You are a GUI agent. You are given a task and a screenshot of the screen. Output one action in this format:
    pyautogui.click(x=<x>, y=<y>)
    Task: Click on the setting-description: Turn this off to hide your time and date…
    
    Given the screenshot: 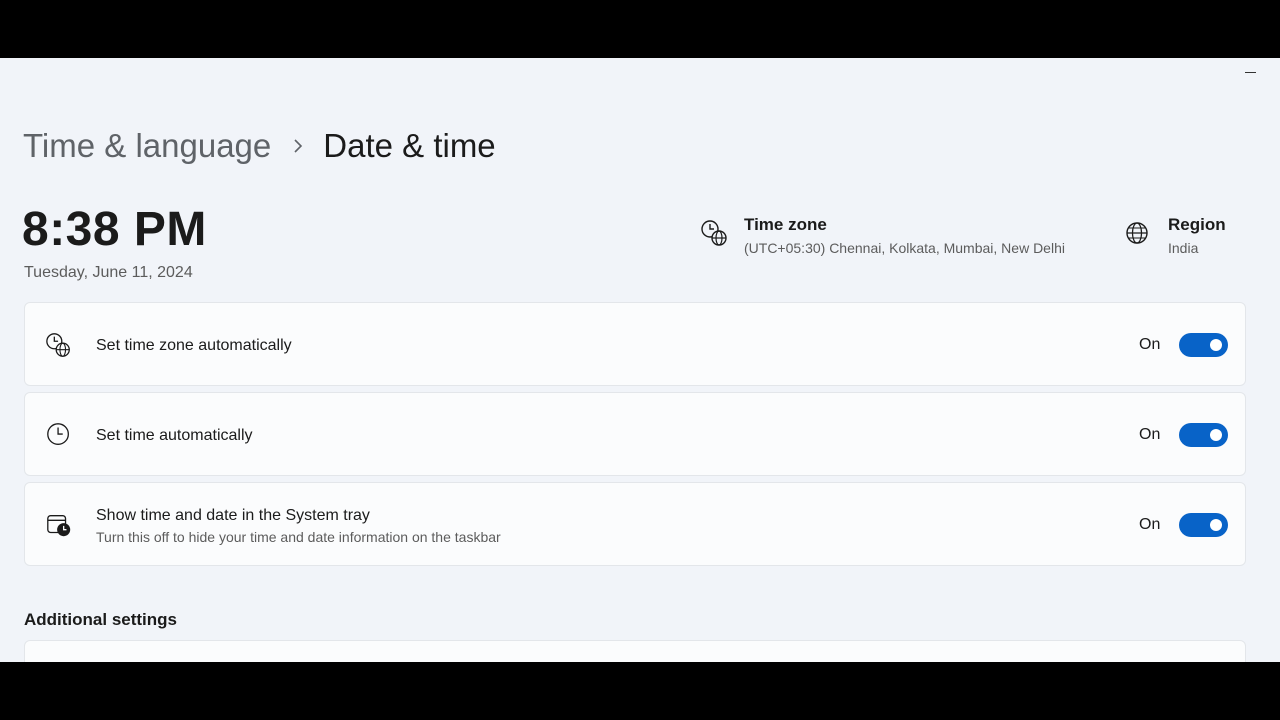 What is the action you would take?
    pyautogui.click(x=298, y=537)
    